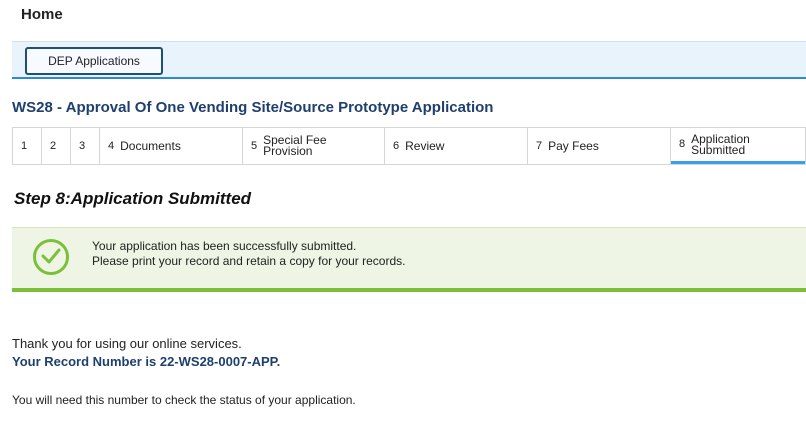 The image size is (806, 436). What do you see at coordinates (51, 257) in the screenshot?
I see `checkmark-circle-icon` at bounding box center [51, 257].